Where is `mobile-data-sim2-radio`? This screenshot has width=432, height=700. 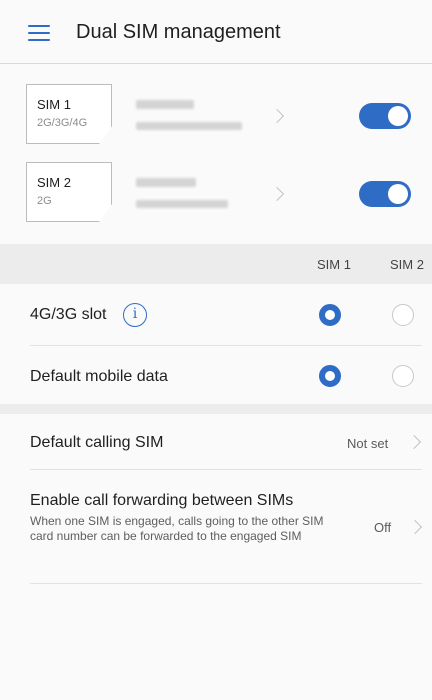
mobile-data-sim2-radio is located at coordinates (403, 376).